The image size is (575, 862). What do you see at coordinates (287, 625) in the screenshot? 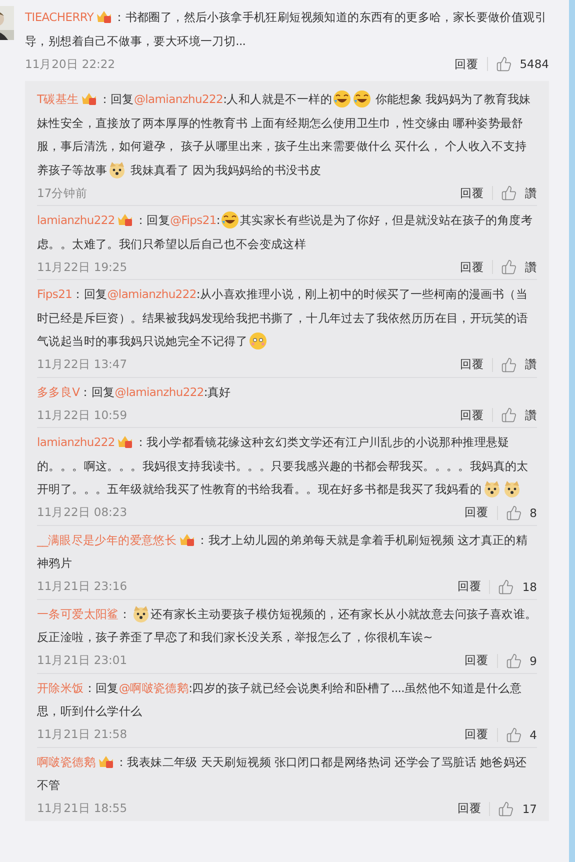
I see `comment-text: 一条可爱太阳鲨： 还有家长主动要孩子模仿短视频的，还有家长从小就故意去问孩子喜欢谁。反正淦啦，孩子养歪了早恋了和我们家长没关系，举报怎么了，你很机车诶~` at bounding box center [287, 625].